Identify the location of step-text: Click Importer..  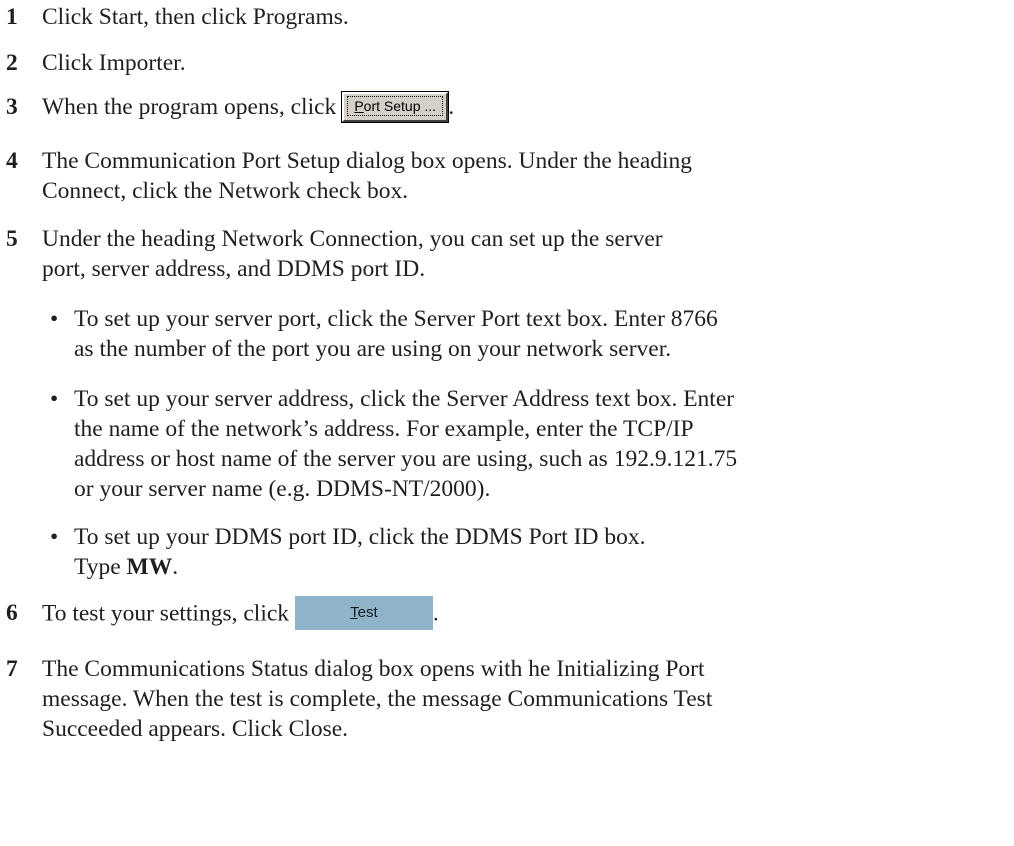
(114, 63).